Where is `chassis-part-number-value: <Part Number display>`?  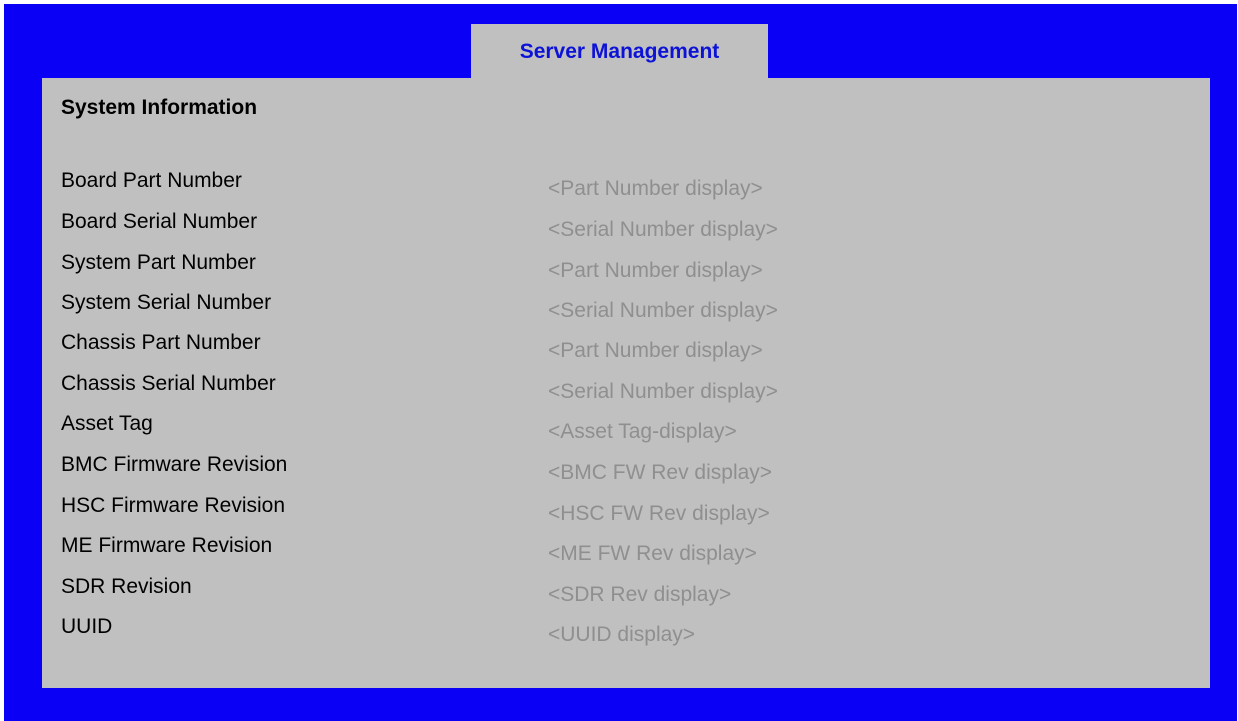
chassis-part-number-value: <Part Number display> is located at coordinates (655, 350).